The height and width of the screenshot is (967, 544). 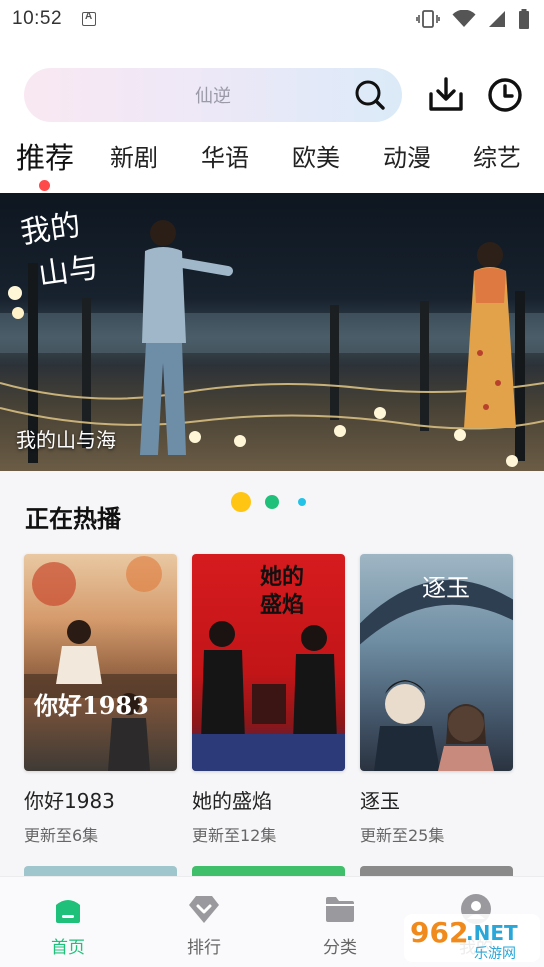 What do you see at coordinates (495, 954) in the screenshot?
I see `watermark-subtitle: 乐游网` at bounding box center [495, 954].